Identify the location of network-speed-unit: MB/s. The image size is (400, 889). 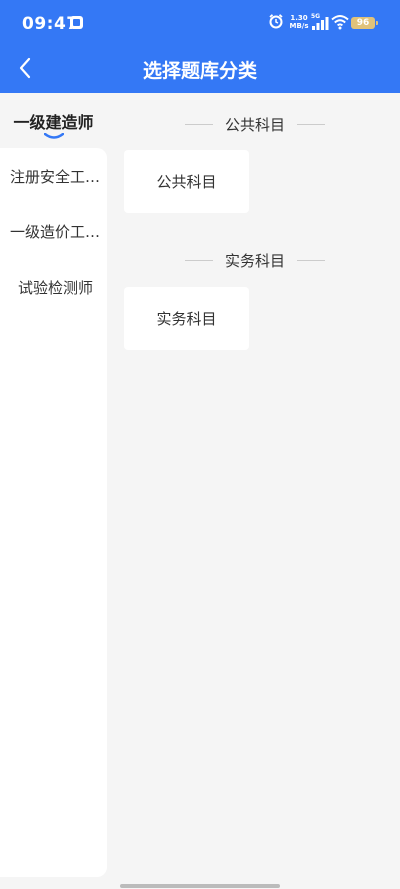
(299, 26).